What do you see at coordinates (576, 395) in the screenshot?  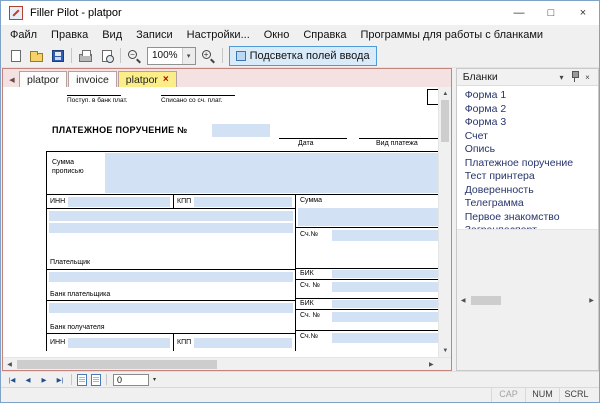 I see `scroll-lock-indicator: SCRL` at bounding box center [576, 395].